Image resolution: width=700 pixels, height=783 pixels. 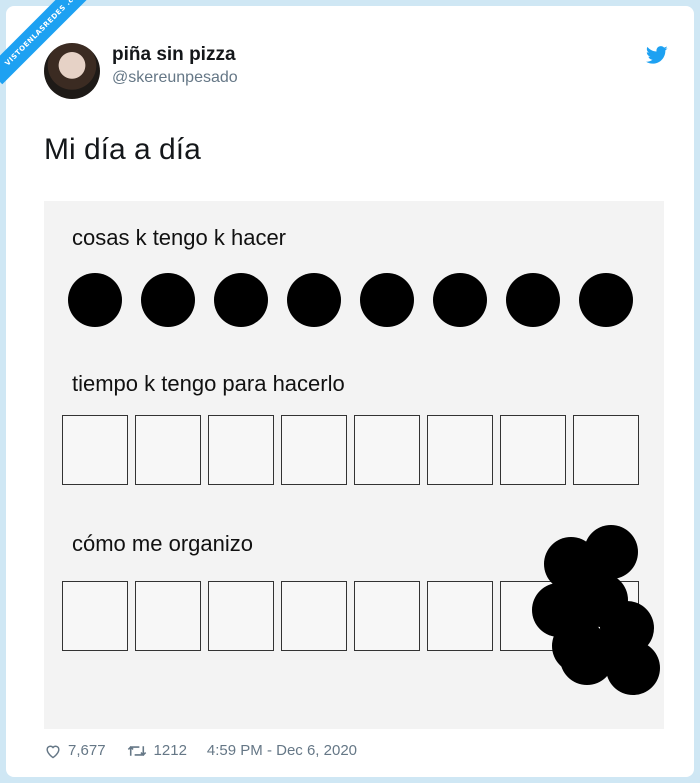 What do you see at coordinates (87, 750) in the screenshot?
I see `like-count: 7,677` at bounding box center [87, 750].